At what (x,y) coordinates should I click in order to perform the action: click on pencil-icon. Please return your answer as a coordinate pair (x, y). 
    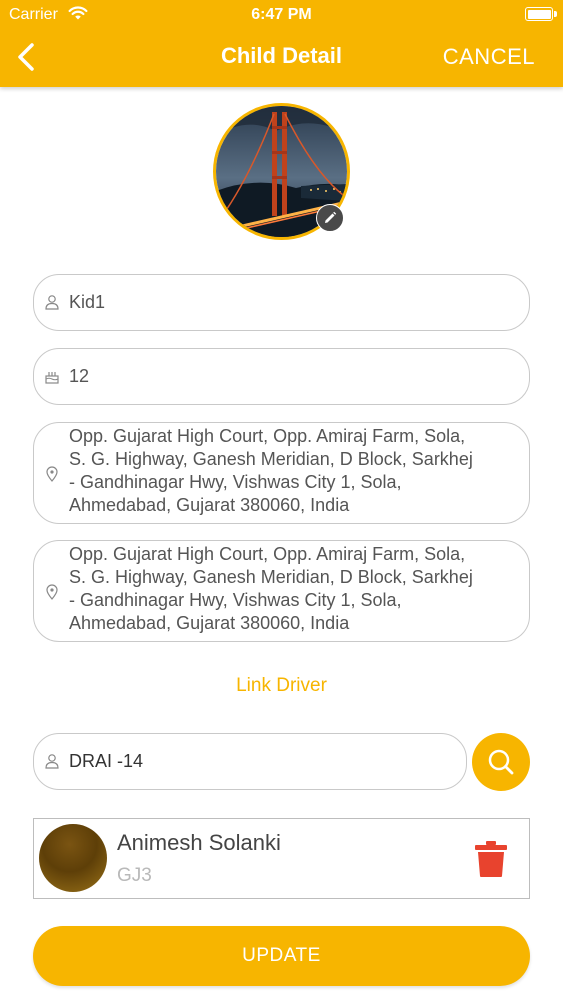
    Looking at the image, I should click on (331, 217).